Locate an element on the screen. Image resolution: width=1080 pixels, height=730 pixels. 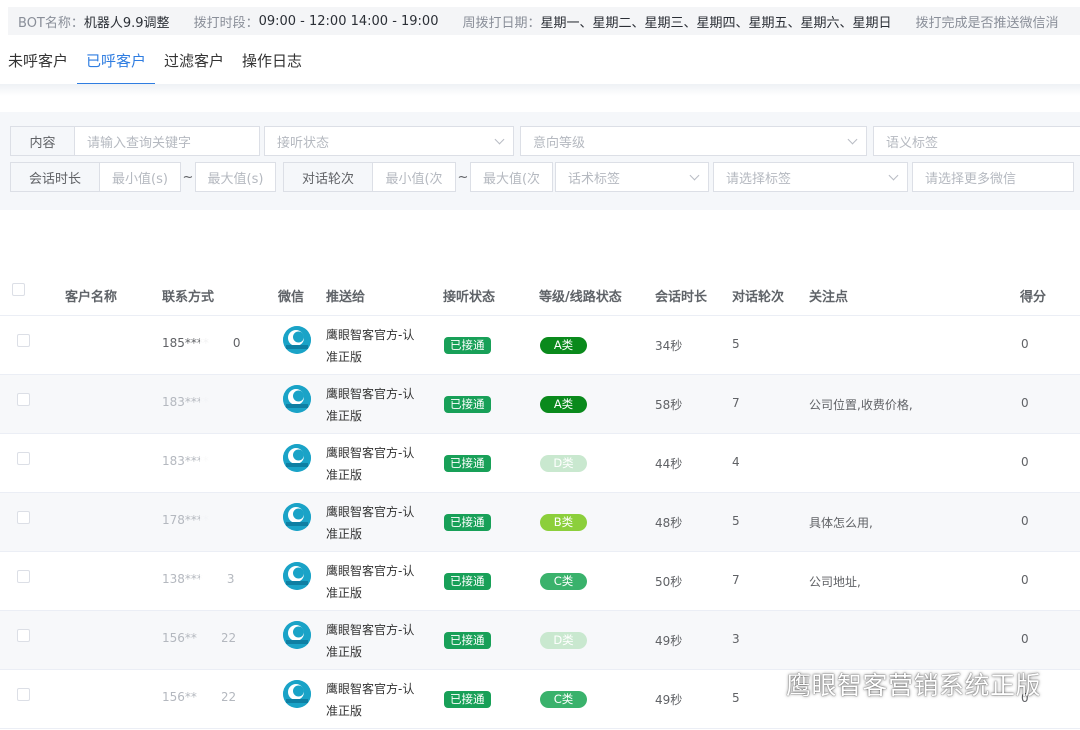
rounds-min-input: 最小值(次 is located at coordinates (414, 177).